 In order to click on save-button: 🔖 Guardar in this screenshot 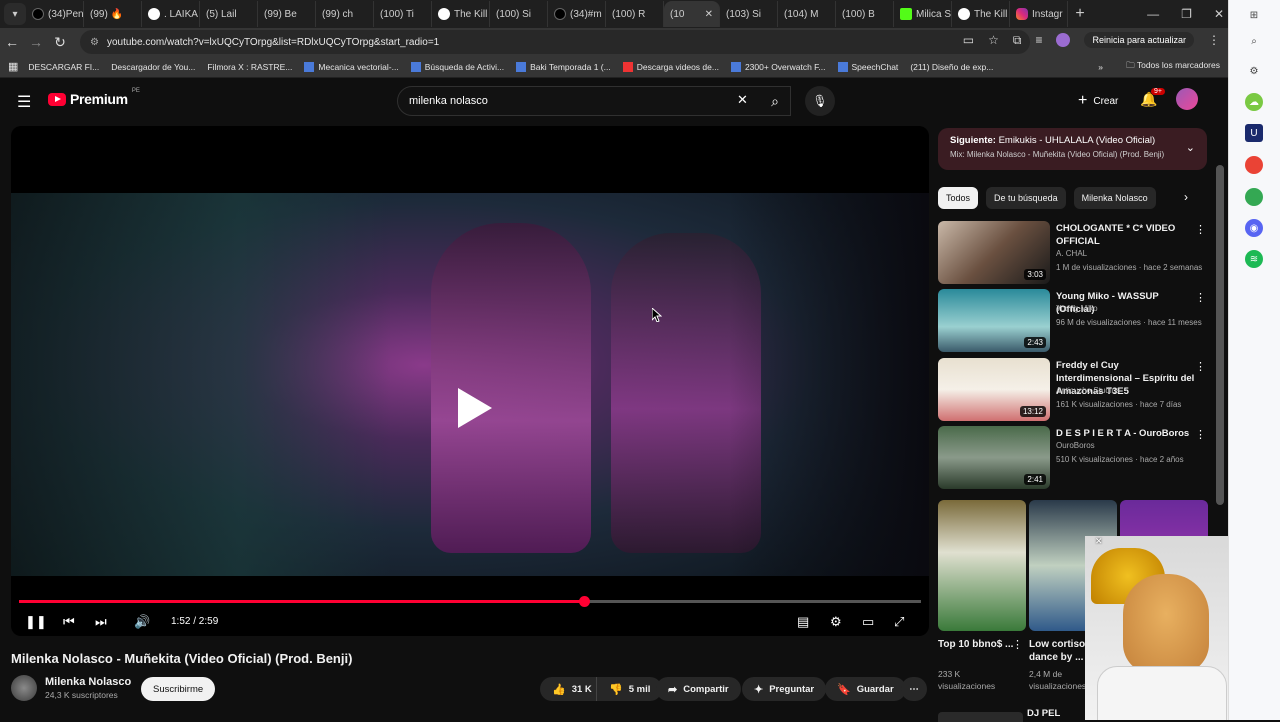, I will do `click(865, 689)`.